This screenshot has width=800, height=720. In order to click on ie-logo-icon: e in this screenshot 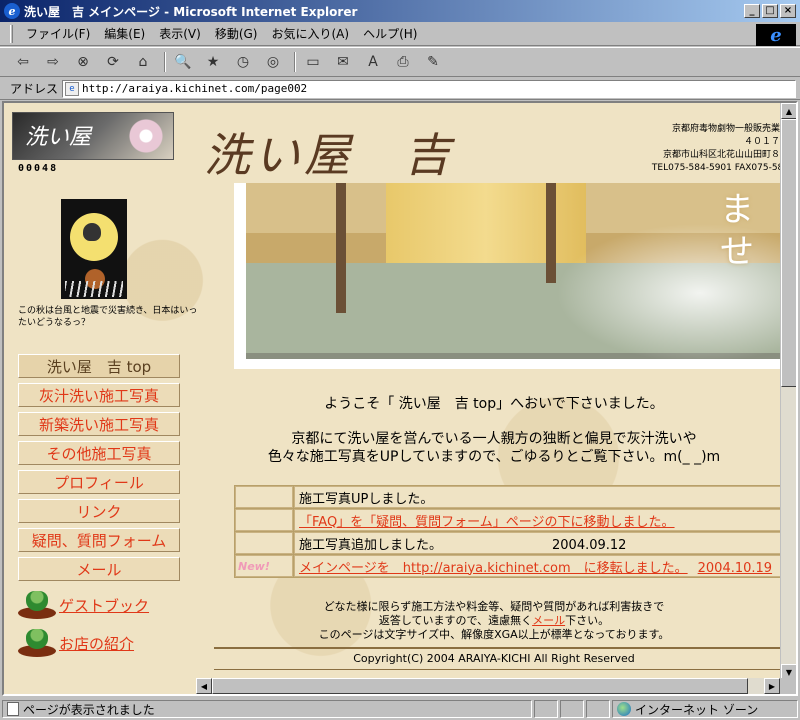, I will do `click(776, 35)`.